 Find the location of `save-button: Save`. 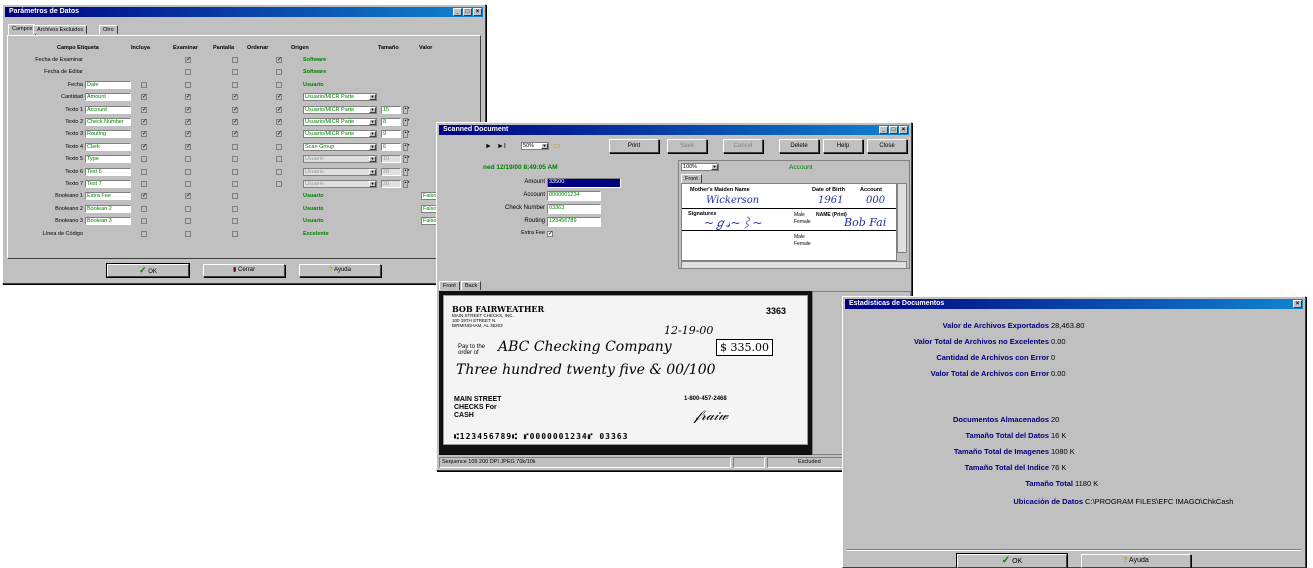

save-button: Save is located at coordinates (687, 146).